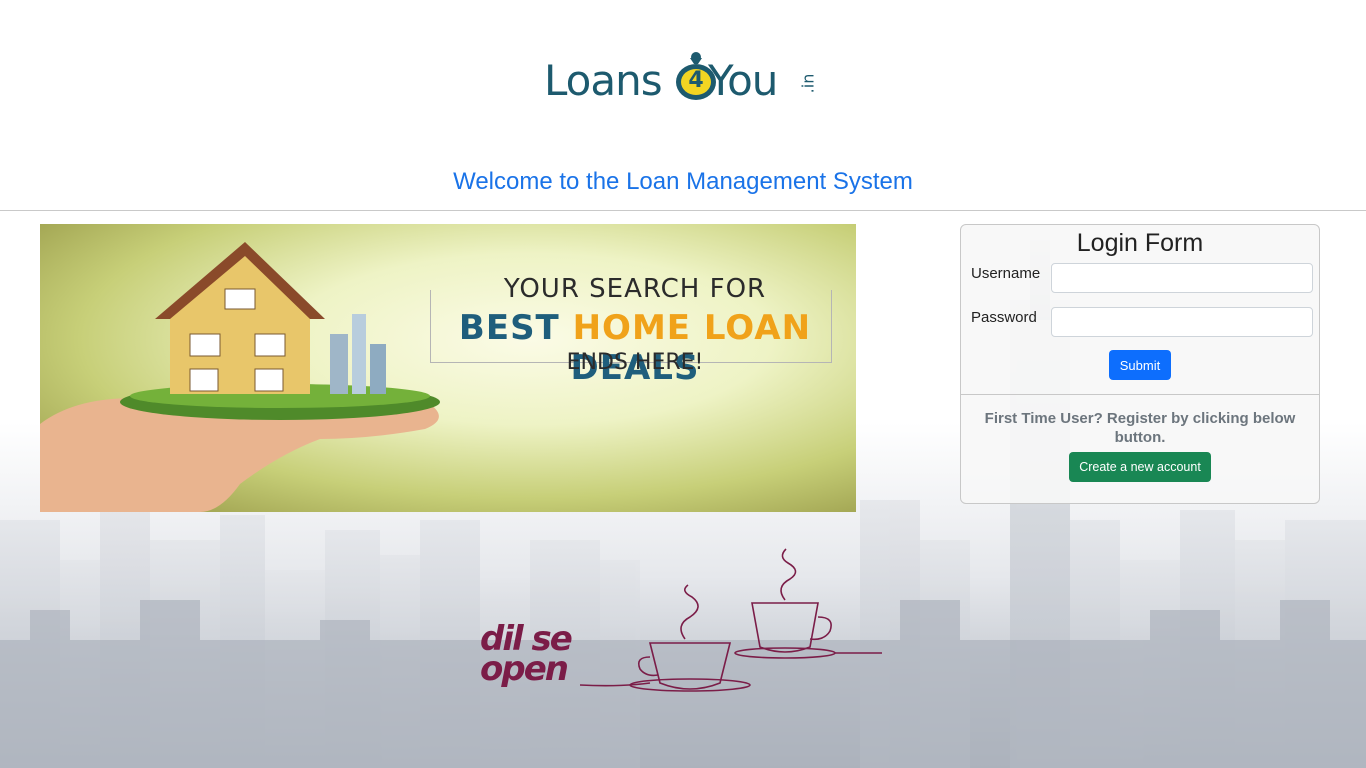  I want to click on promo-line-2: open, so click(524, 669).